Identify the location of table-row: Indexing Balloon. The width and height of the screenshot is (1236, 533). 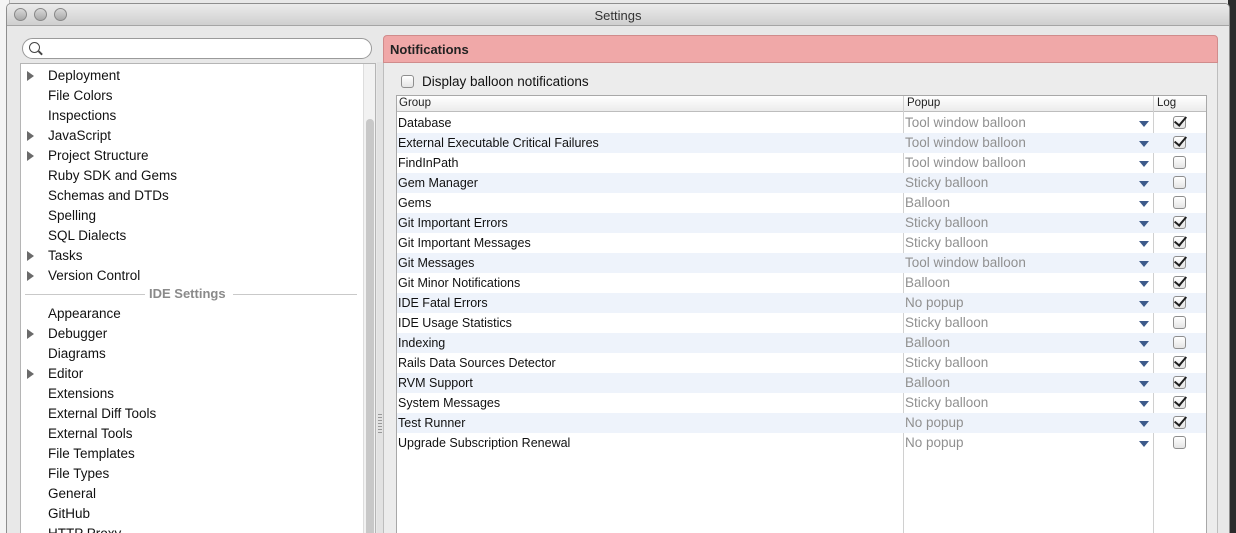
(801, 343).